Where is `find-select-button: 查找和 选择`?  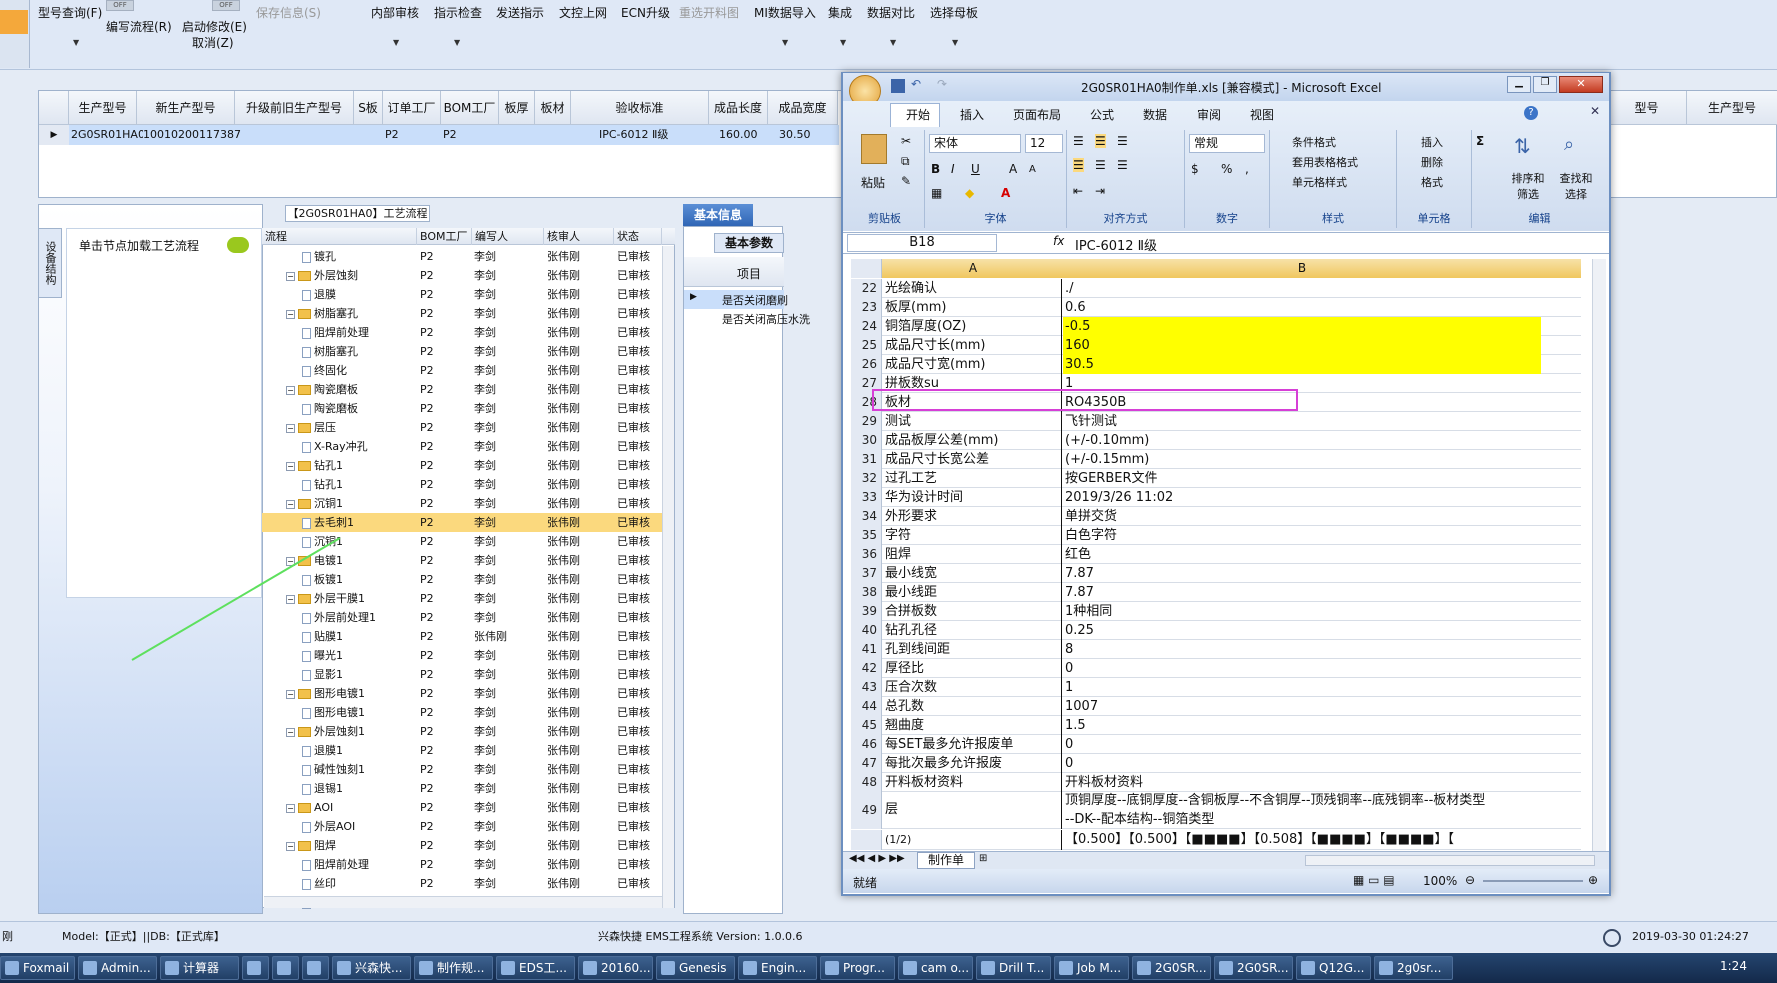 find-select-button: 查找和 选择 is located at coordinates (1576, 186).